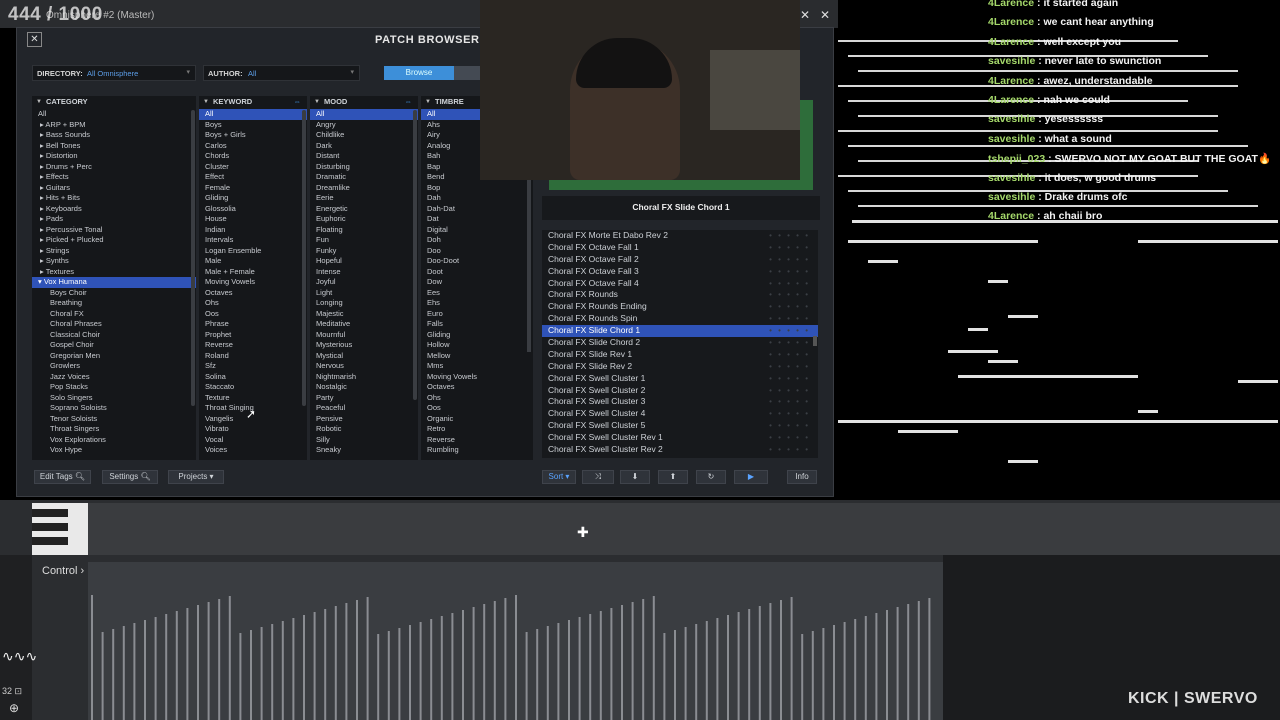  What do you see at coordinates (253, 167) in the screenshot?
I see `keyword-item: Cluster` at bounding box center [253, 167].